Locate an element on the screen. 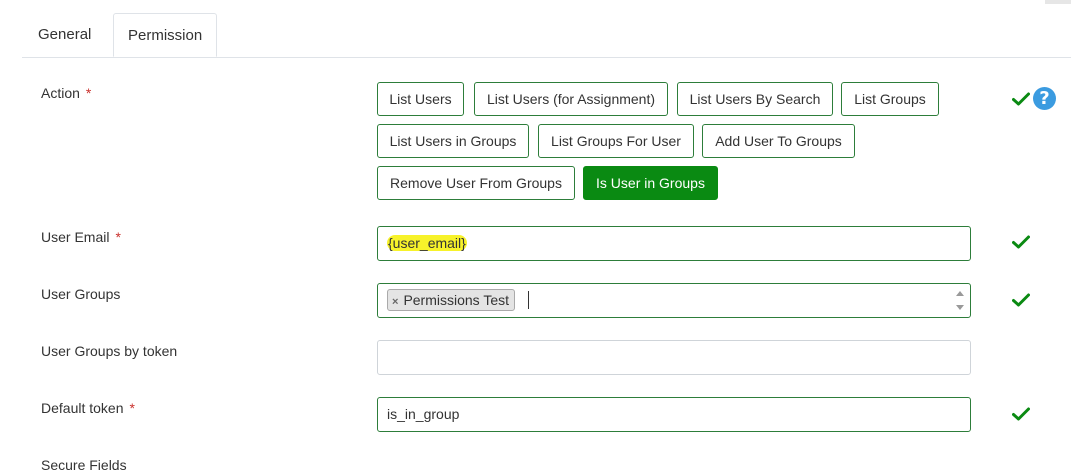 The width and height of the screenshot is (1071, 475). default-token-label: Default token * is located at coordinates (88, 408).